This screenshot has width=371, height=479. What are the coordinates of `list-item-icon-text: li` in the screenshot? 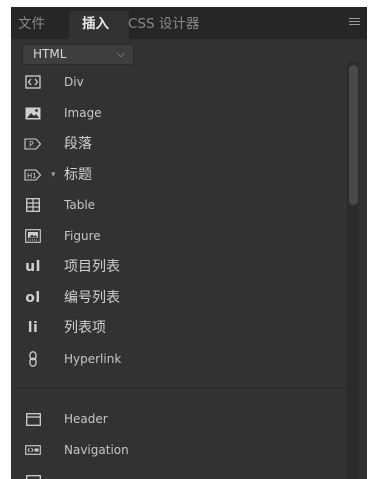 It's located at (33, 328).